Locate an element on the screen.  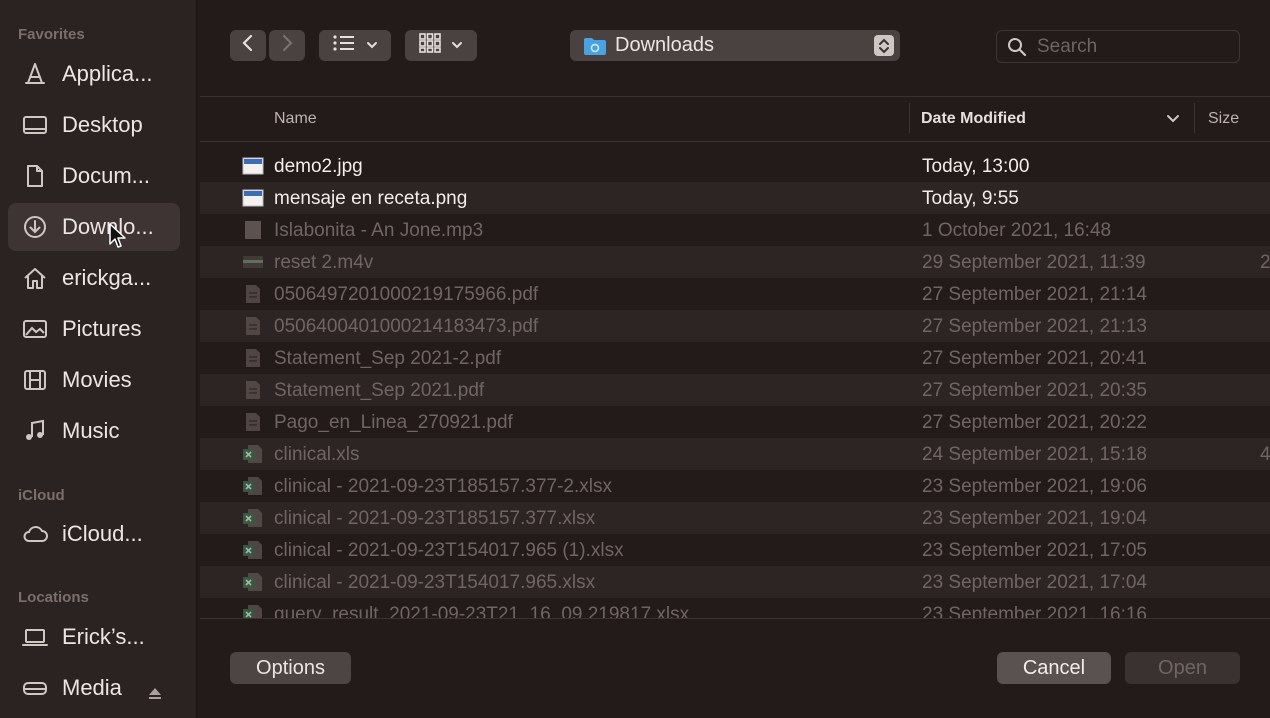
sidebar-item-label: Music is located at coordinates (91, 430).